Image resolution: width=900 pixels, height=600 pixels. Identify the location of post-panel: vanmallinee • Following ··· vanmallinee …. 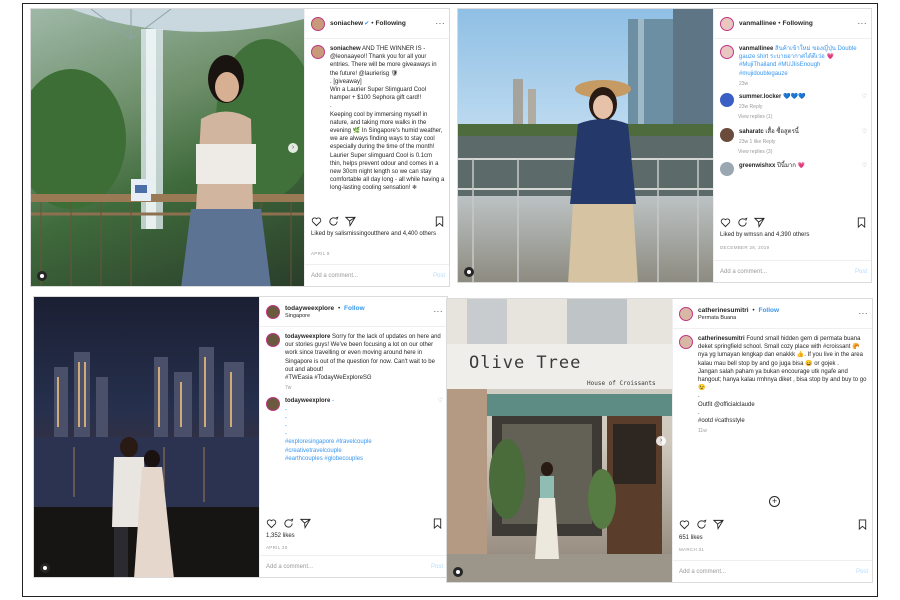
(792, 145).